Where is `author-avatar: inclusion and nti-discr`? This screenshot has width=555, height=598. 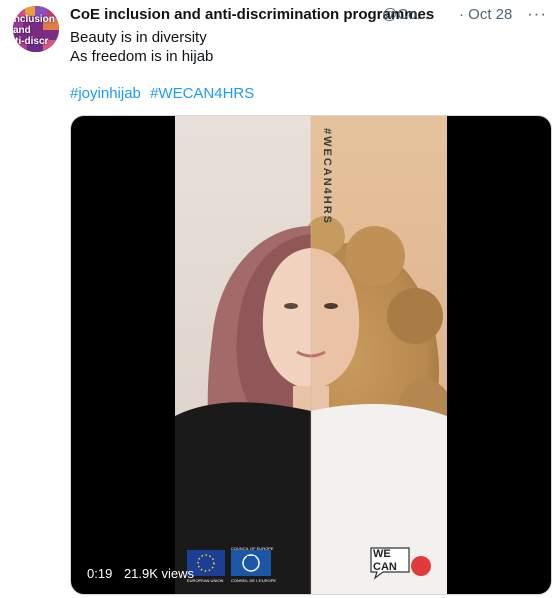
author-avatar: inclusion and nti-discr is located at coordinates (36, 29).